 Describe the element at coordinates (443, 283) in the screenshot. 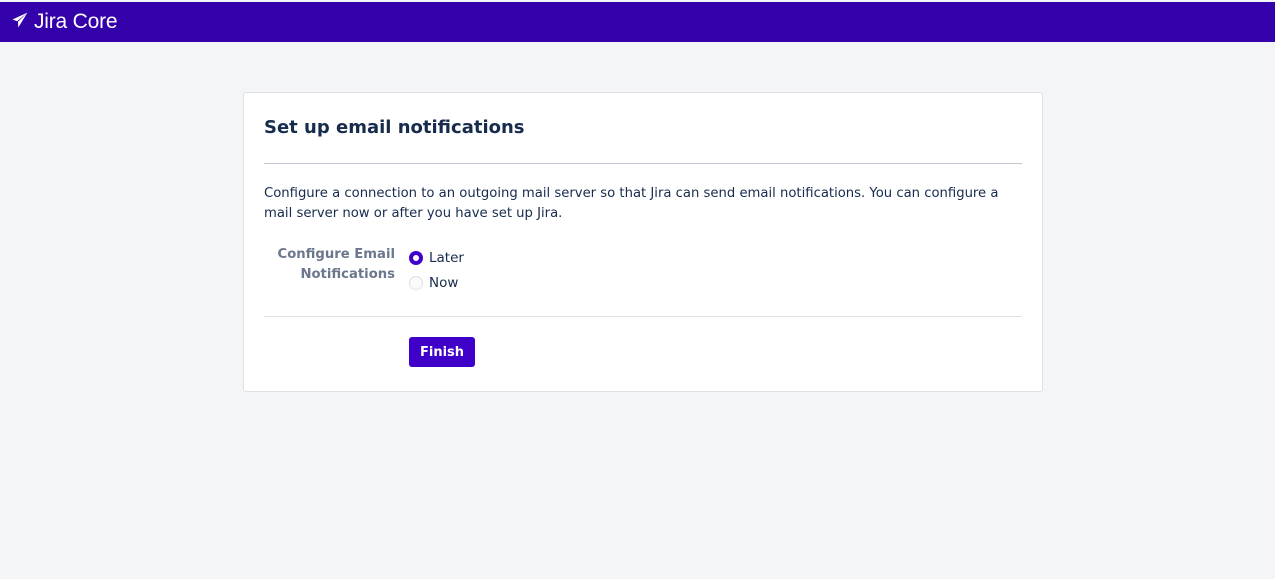

I see `radio-now-label: Now` at that location.